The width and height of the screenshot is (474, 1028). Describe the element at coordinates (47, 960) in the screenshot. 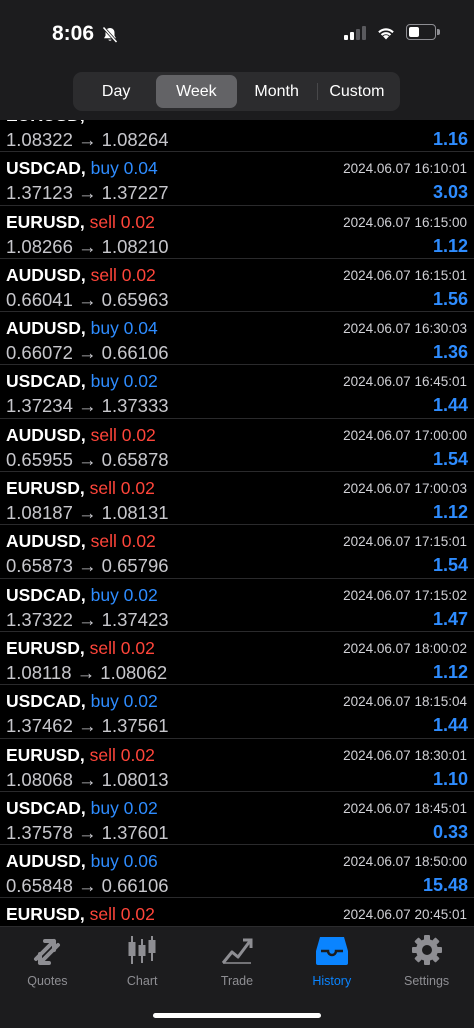

I see `tab-quotes: Quotes` at that location.